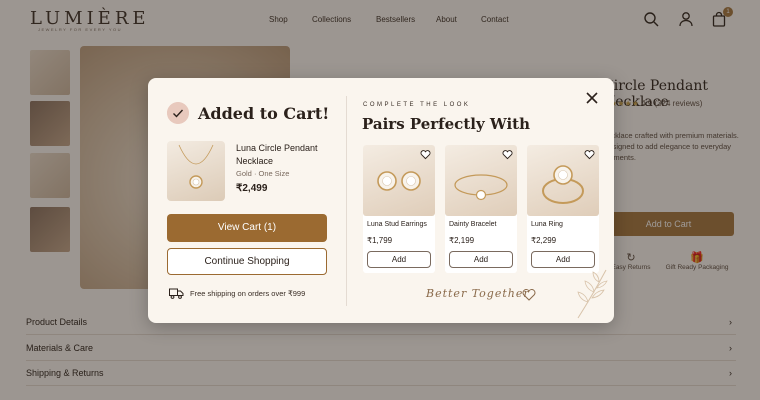  I want to click on modal-title: Added to Cart!, so click(264, 113).